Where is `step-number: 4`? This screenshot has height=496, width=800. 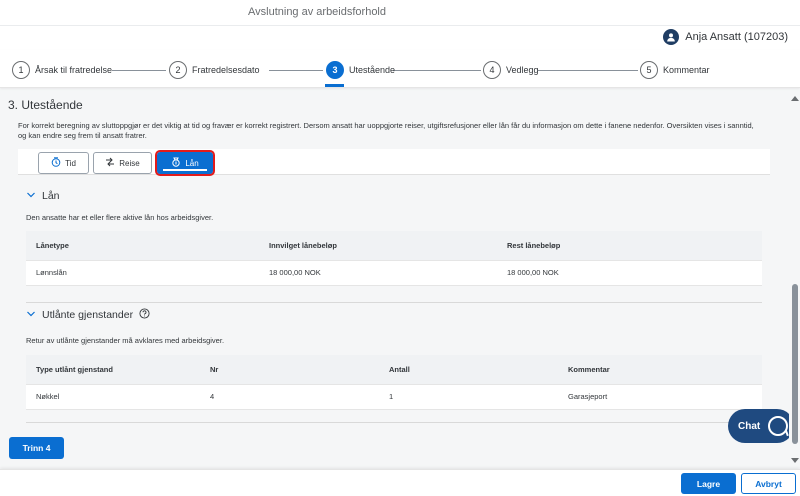 step-number: 4 is located at coordinates (492, 70).